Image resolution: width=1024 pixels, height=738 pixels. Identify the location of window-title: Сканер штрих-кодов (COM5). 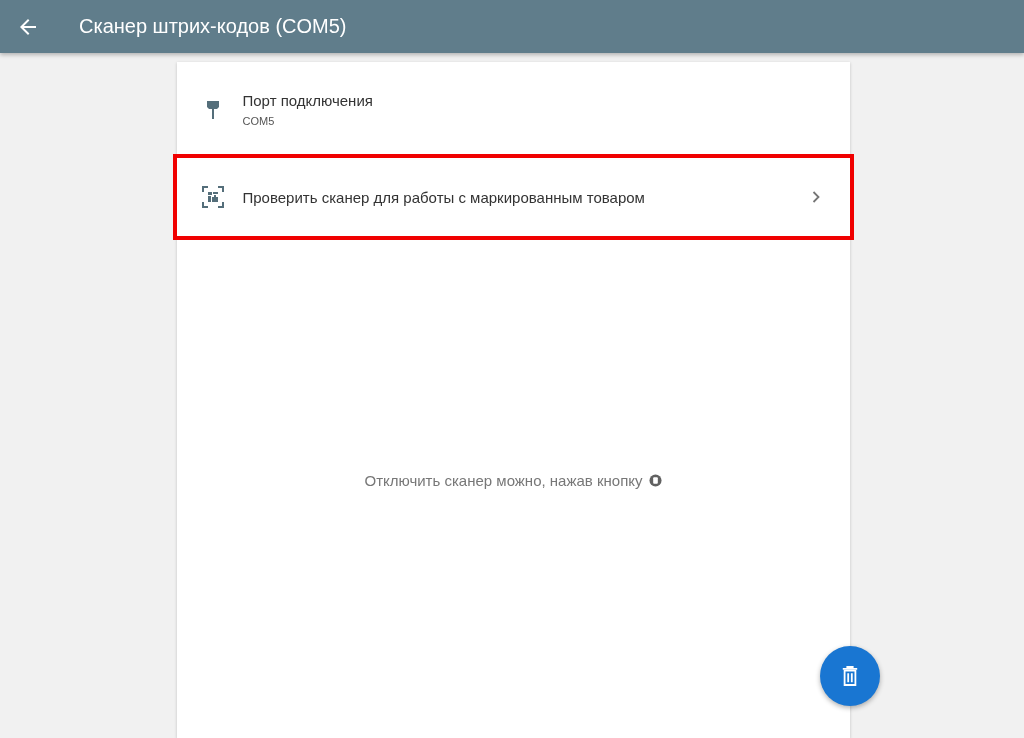
(213, 26).